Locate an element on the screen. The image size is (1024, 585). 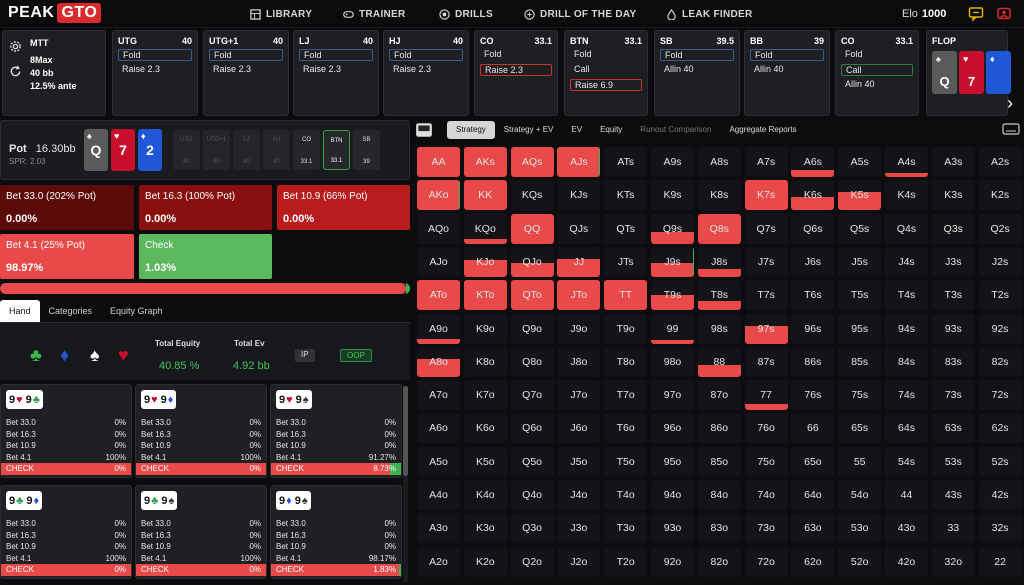
range-cell: T9o is located at coordinates (626, 328).